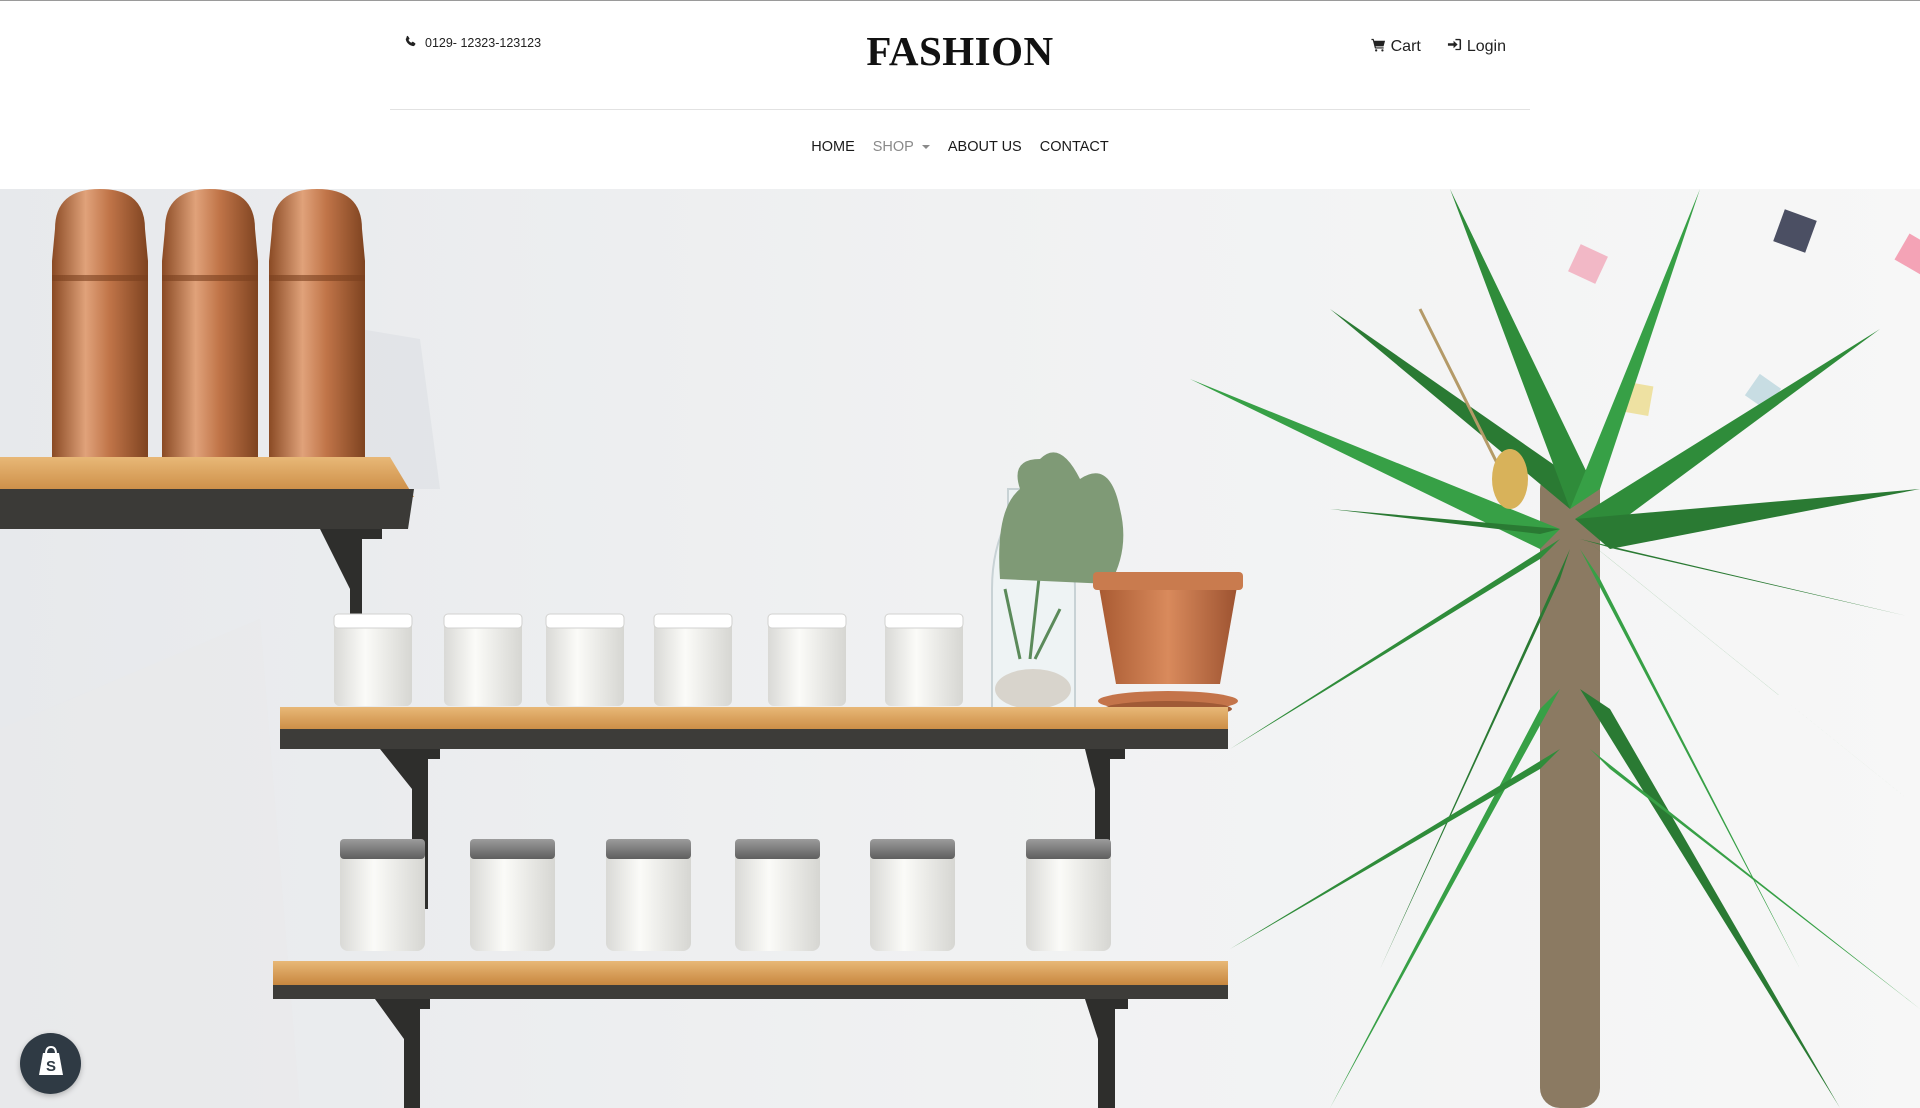 This screenshot has width=1920, height=1108. What do you see at coordinates (1378, 47) in the screenshot?
I see `cart-icon` at bounding box center [1378, 47].